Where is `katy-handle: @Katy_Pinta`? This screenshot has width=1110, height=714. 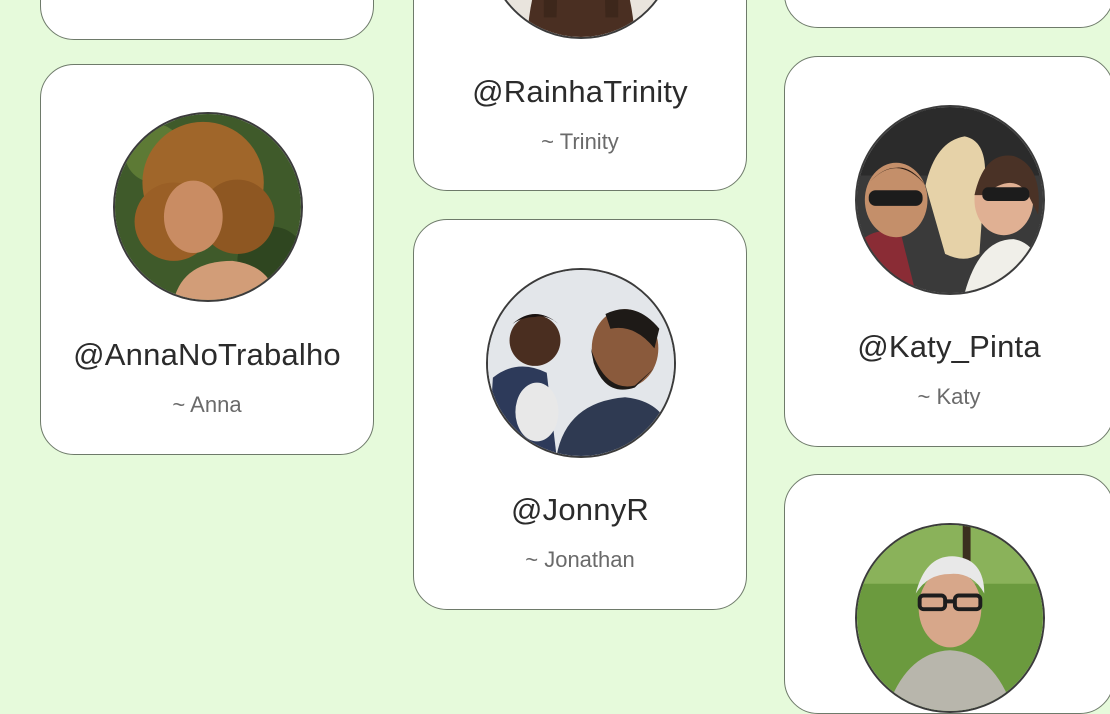 katy-handle: @Katy_Pinta is located at coordinates (949, 346).